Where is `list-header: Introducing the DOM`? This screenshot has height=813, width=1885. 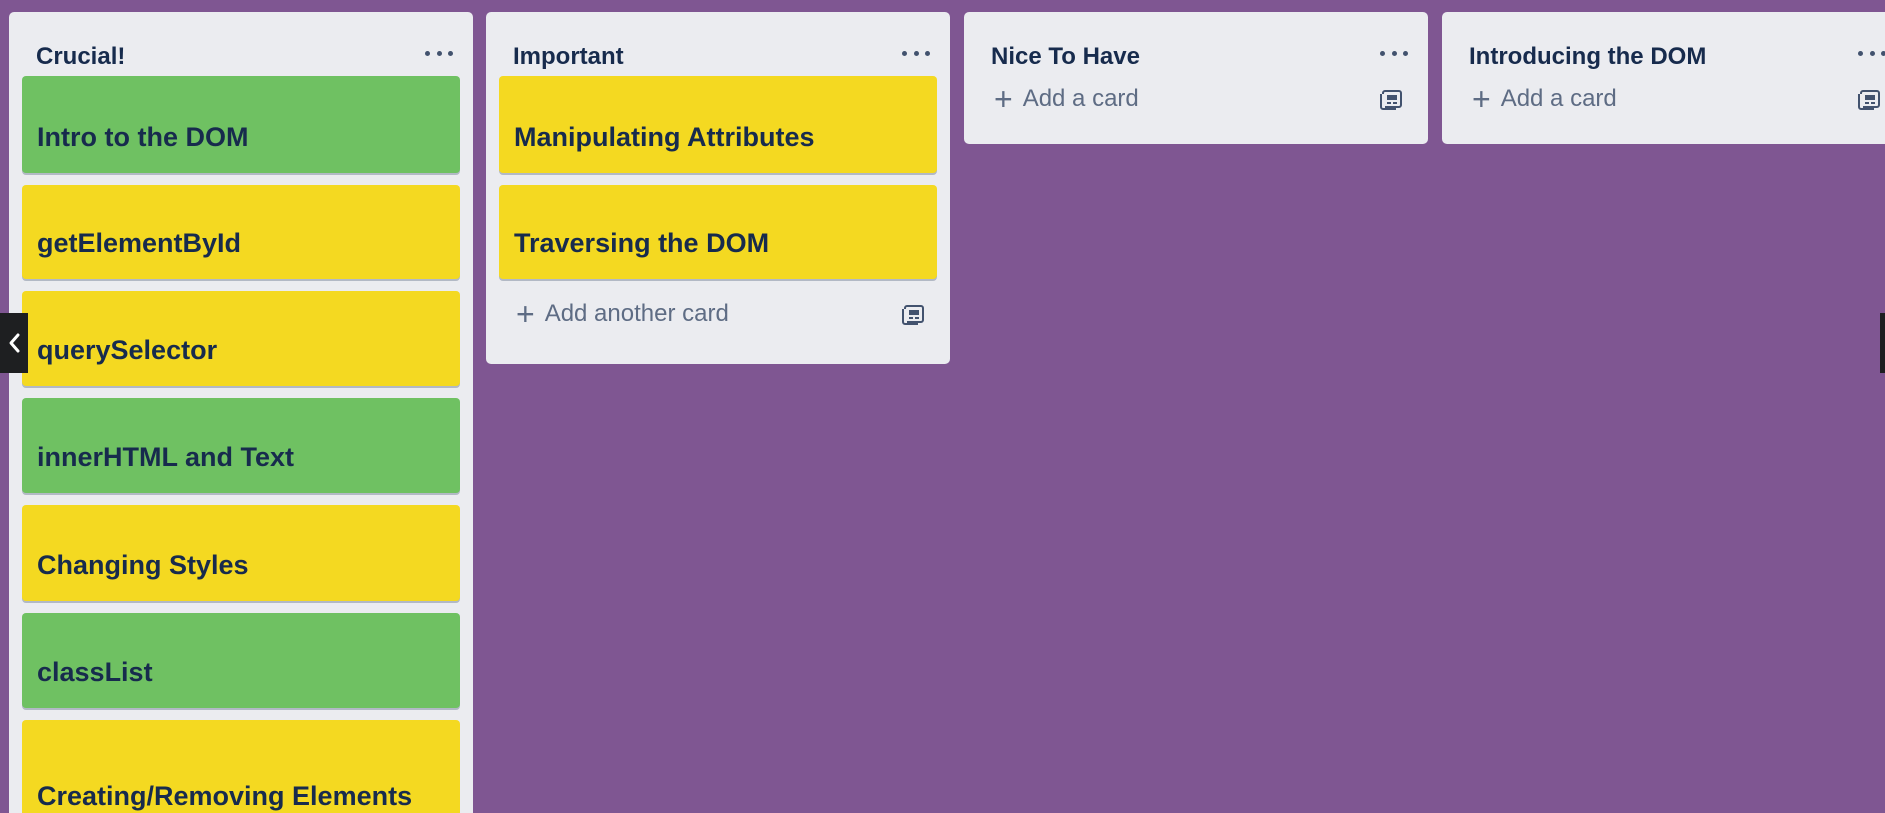
list-header: Introducing the DOM is located at coordinates (1663, 44).